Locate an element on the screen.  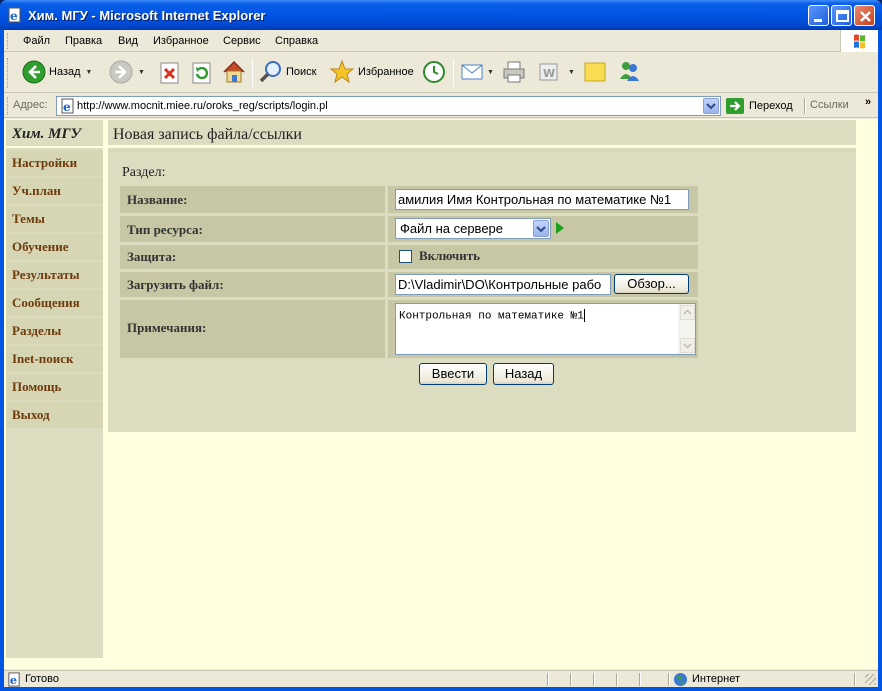
name-input: амилия Имя Контрольная по математике №1 is located at coordinates (542, 199).